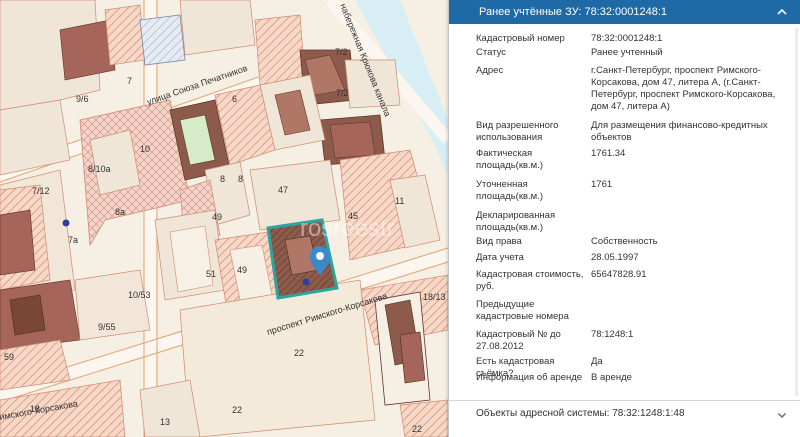  What do you see at coordinates (107, 327) in the screenshot?
I see `svg-text: 9/55` at bounding box center [107, 327].